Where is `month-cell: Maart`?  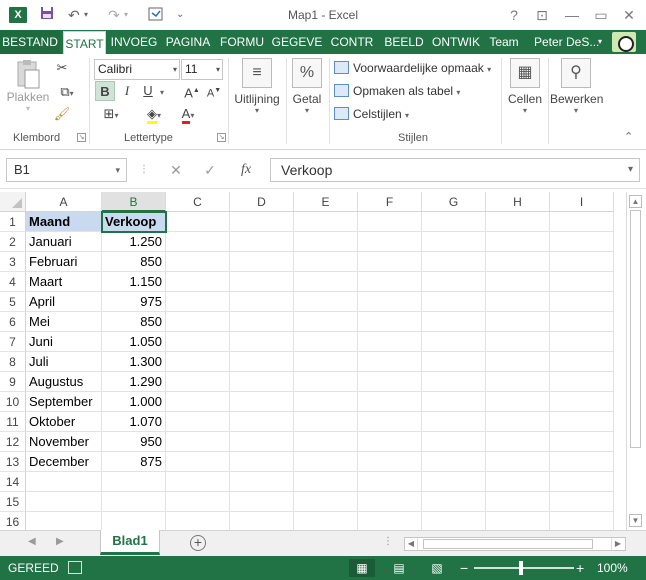 month-cell: Maart is located at coordinates (64, 282).